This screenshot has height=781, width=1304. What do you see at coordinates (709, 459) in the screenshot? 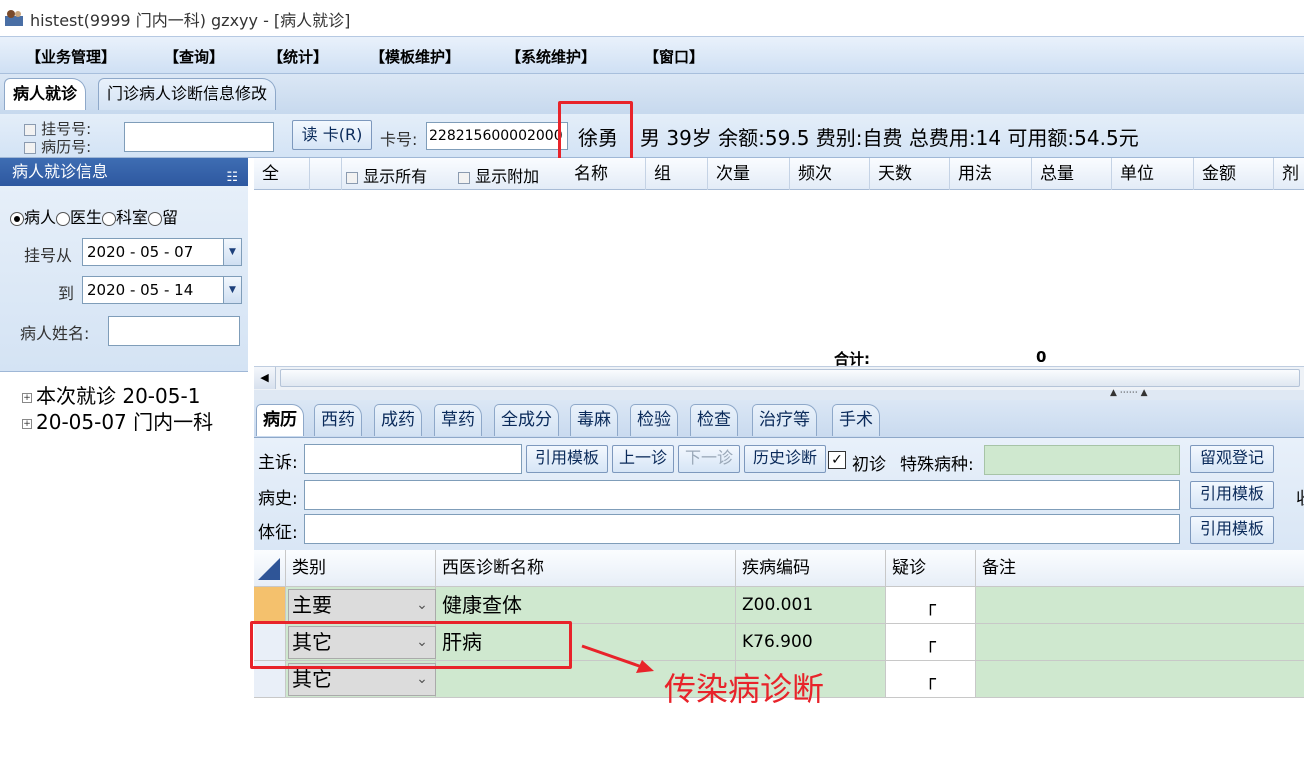
I see `next-visit-button: 下一诊` at bounding box center [709, 459].